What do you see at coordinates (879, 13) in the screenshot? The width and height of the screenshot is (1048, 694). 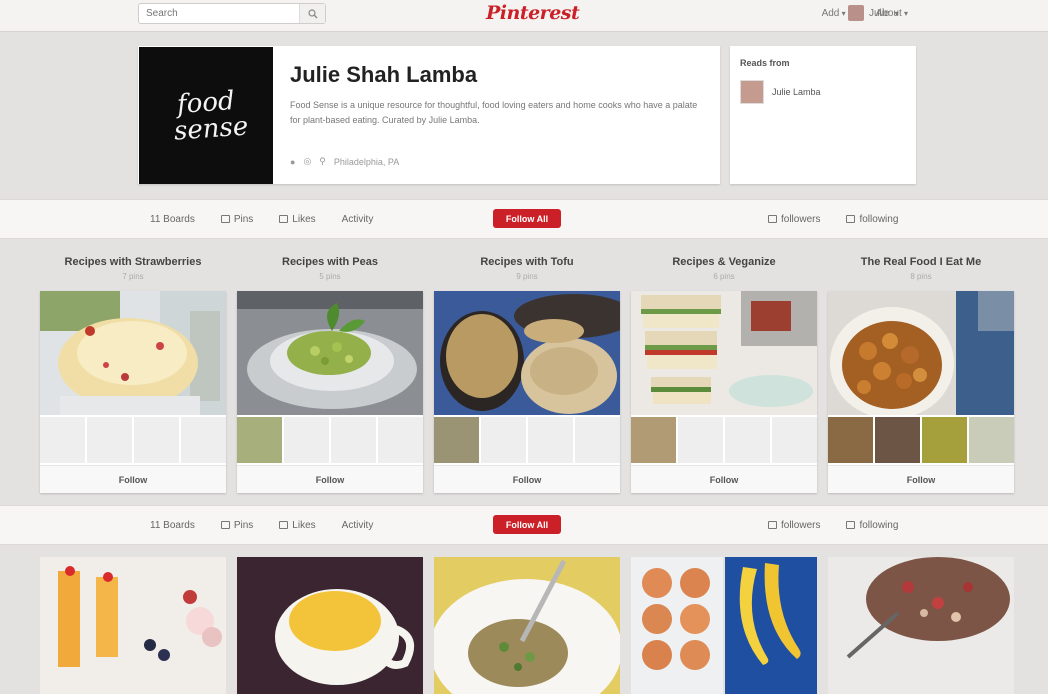 I see `user-name: Julie` at bounding box center [879, 13].